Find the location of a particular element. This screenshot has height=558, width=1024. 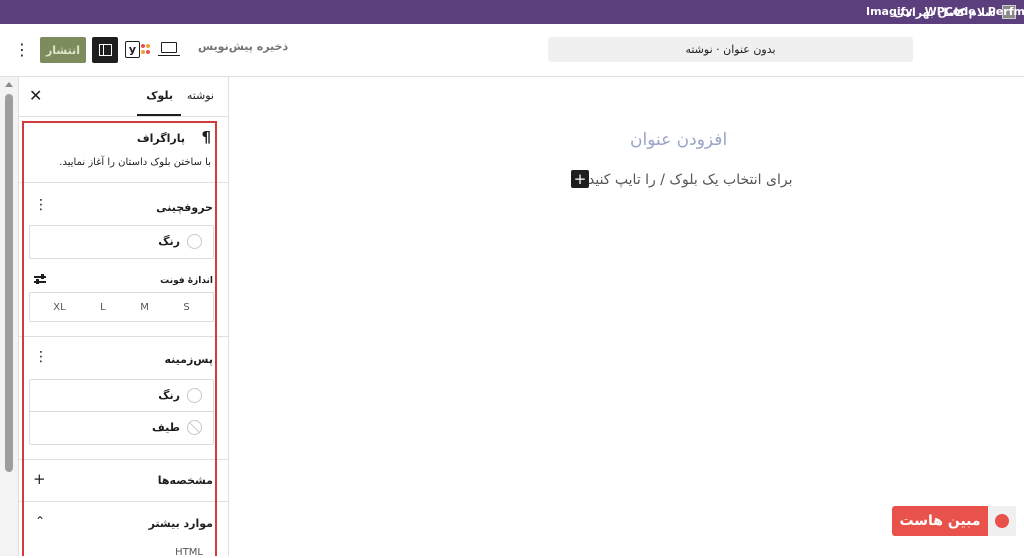

active-tab-indicator is located at coordinates (159, 115).